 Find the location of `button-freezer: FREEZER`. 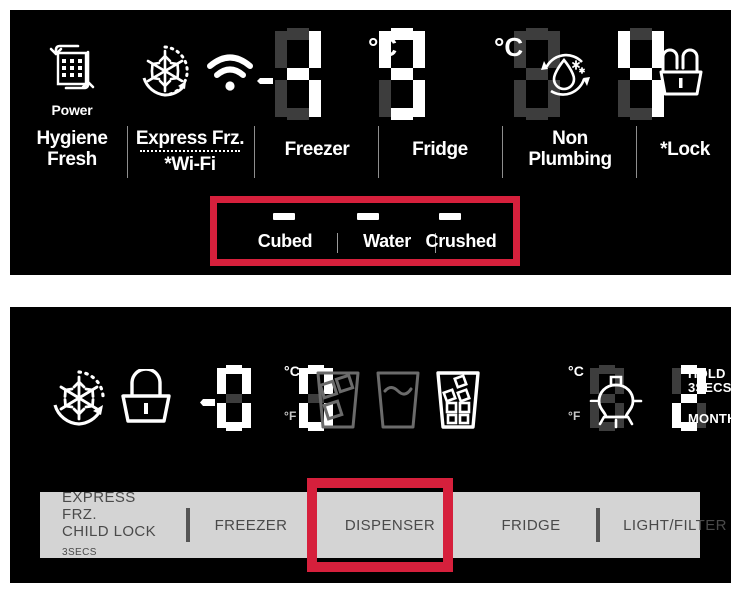

button-freezer: FREEZER is located at coordinates (251, 525).